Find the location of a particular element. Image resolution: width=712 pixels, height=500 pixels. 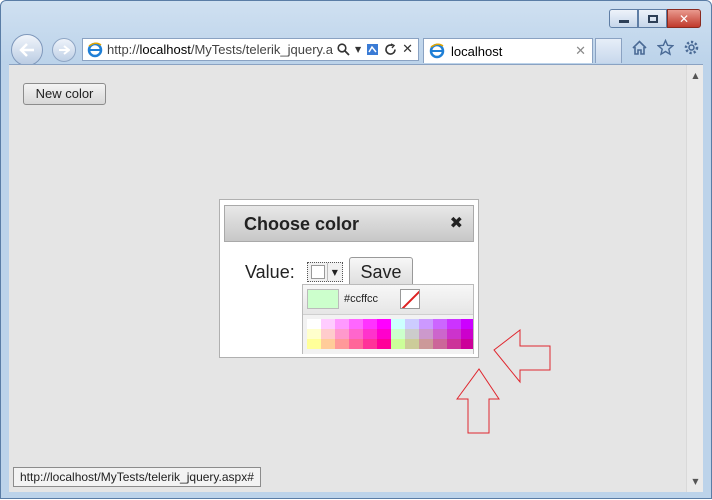

left-pointing-arrow-shape is located at coordinates (522, 356).